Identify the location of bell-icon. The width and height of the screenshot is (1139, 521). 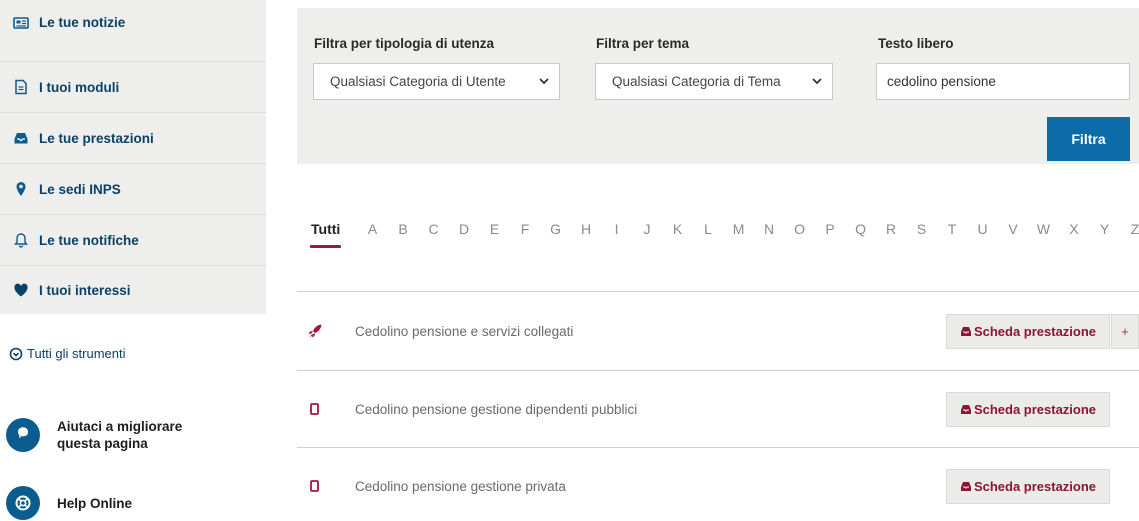
(21, 240).